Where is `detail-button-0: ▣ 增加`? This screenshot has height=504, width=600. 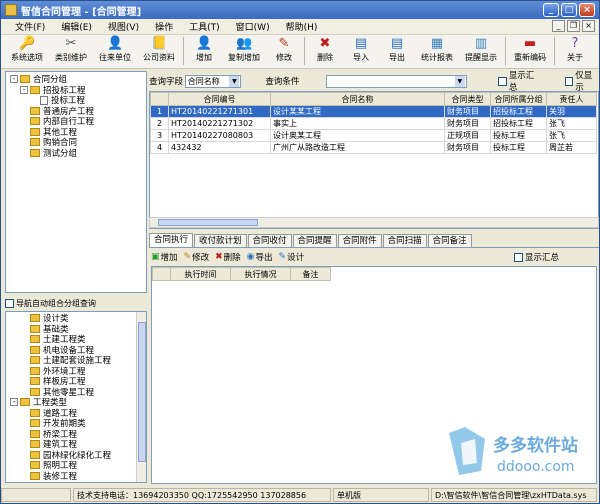
detail-button-0: ▣ 增加 is located at coordinates (164, 257).